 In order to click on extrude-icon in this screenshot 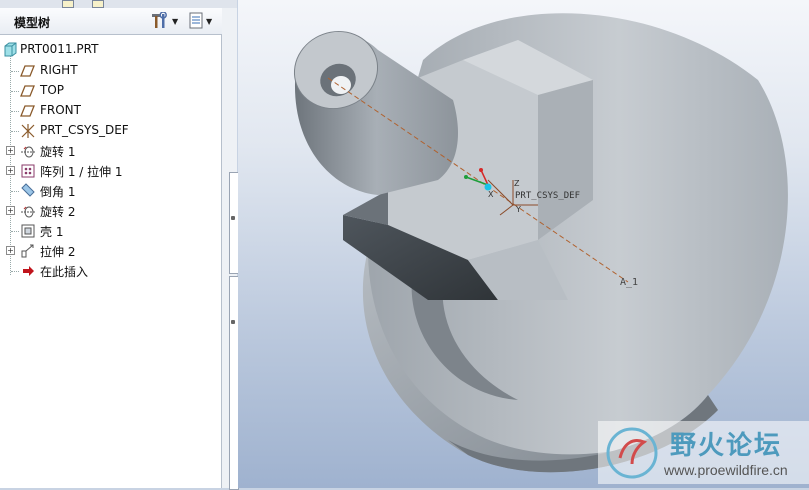, I will do `click(27, 251)`.